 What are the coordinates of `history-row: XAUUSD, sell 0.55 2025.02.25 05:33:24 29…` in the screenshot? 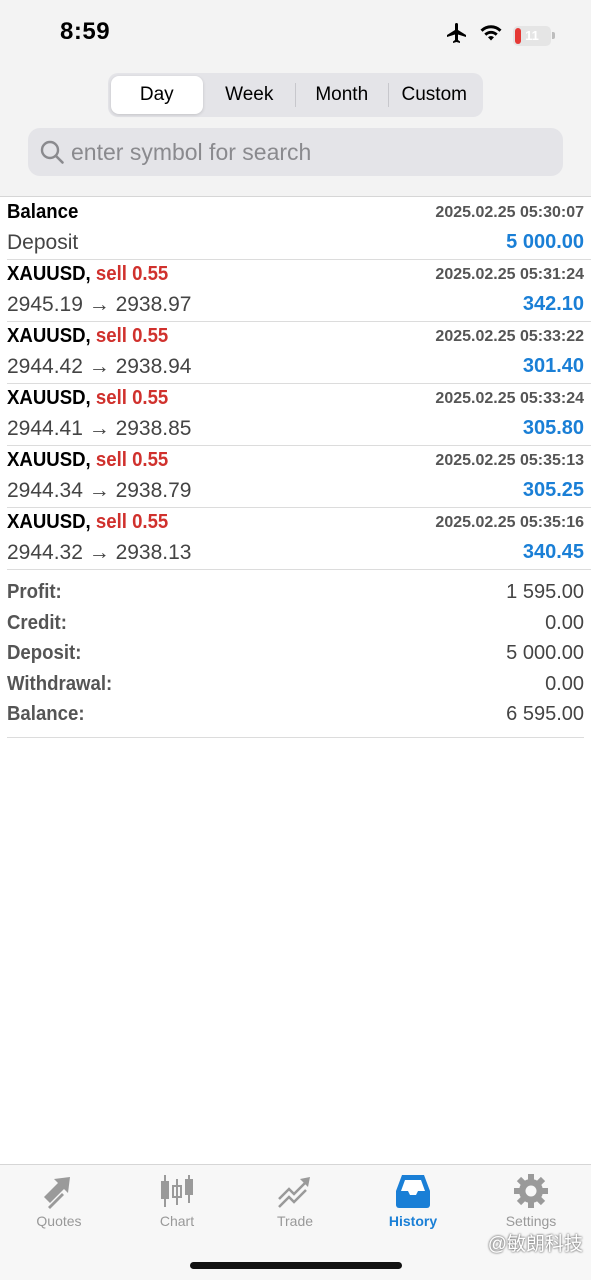 It's located at (299, 415).